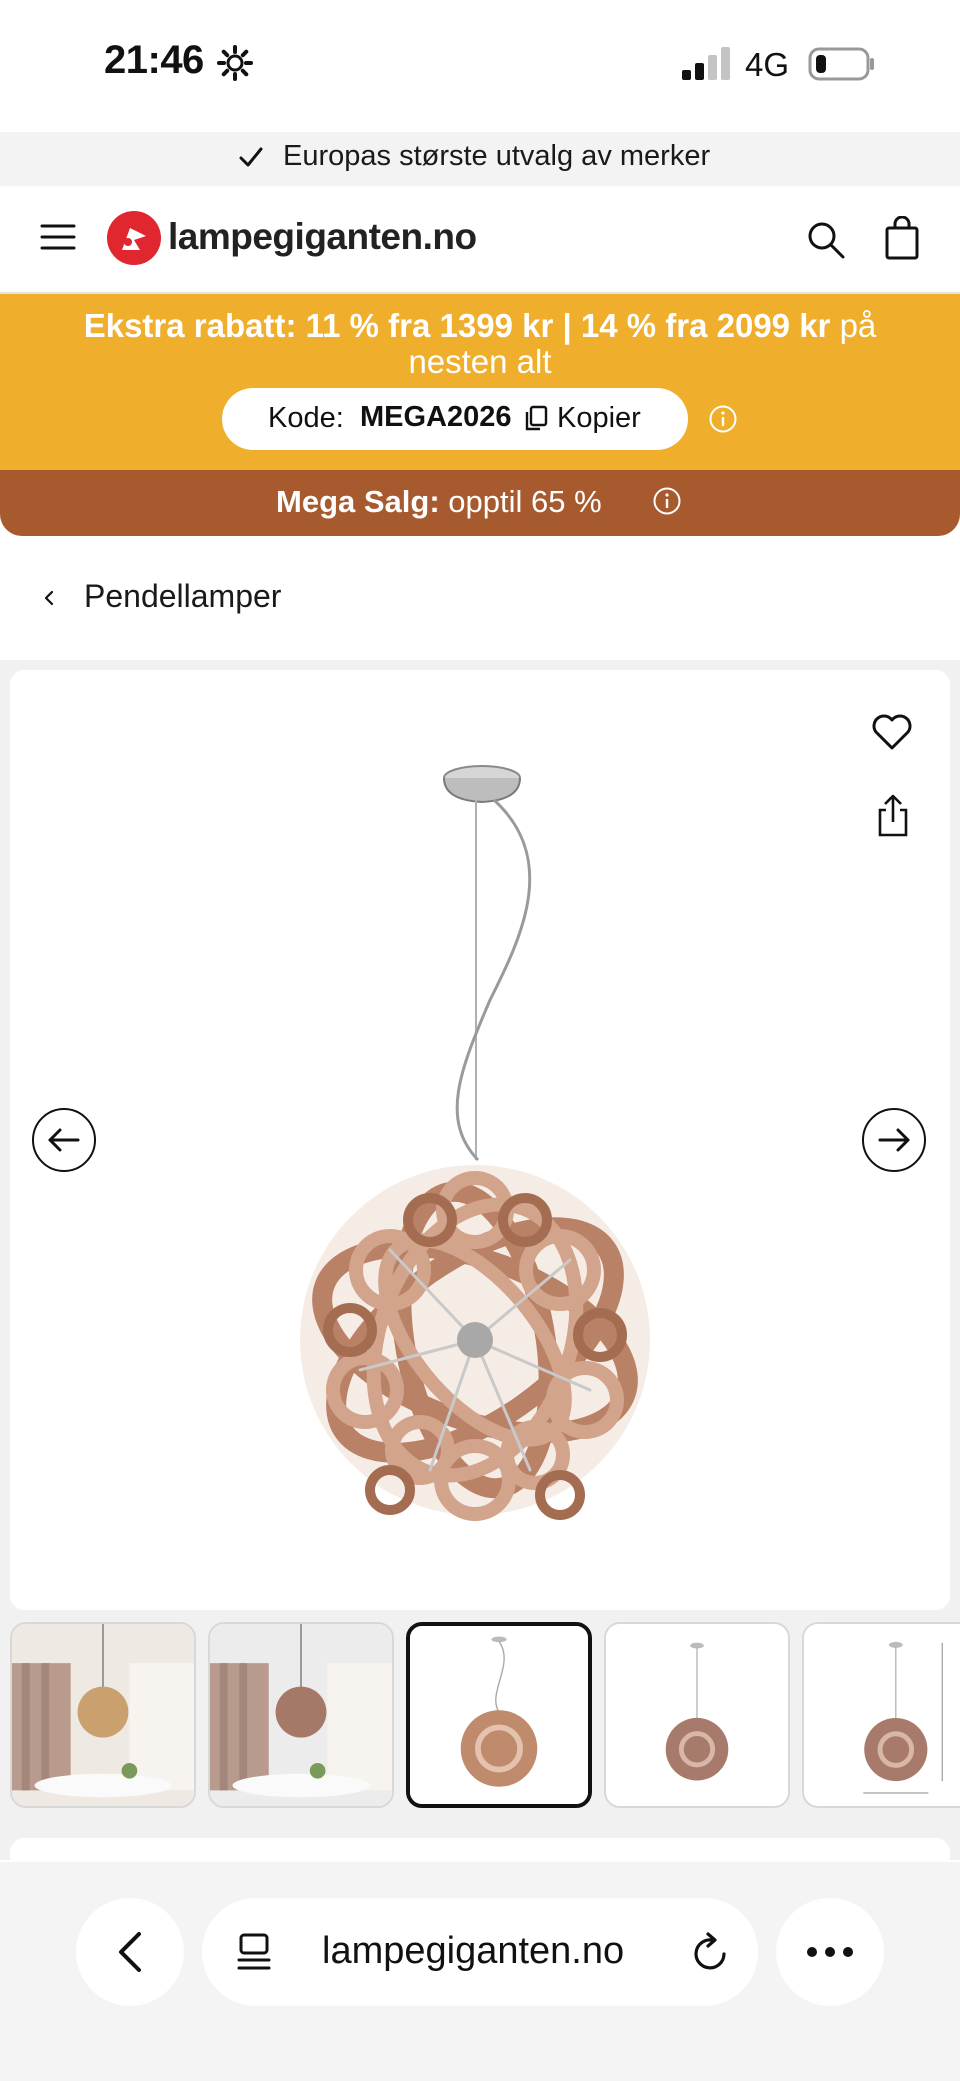  Describe the element at coordinates (251, 157) in the screenshot. I see `checkmark-icon` at that location.